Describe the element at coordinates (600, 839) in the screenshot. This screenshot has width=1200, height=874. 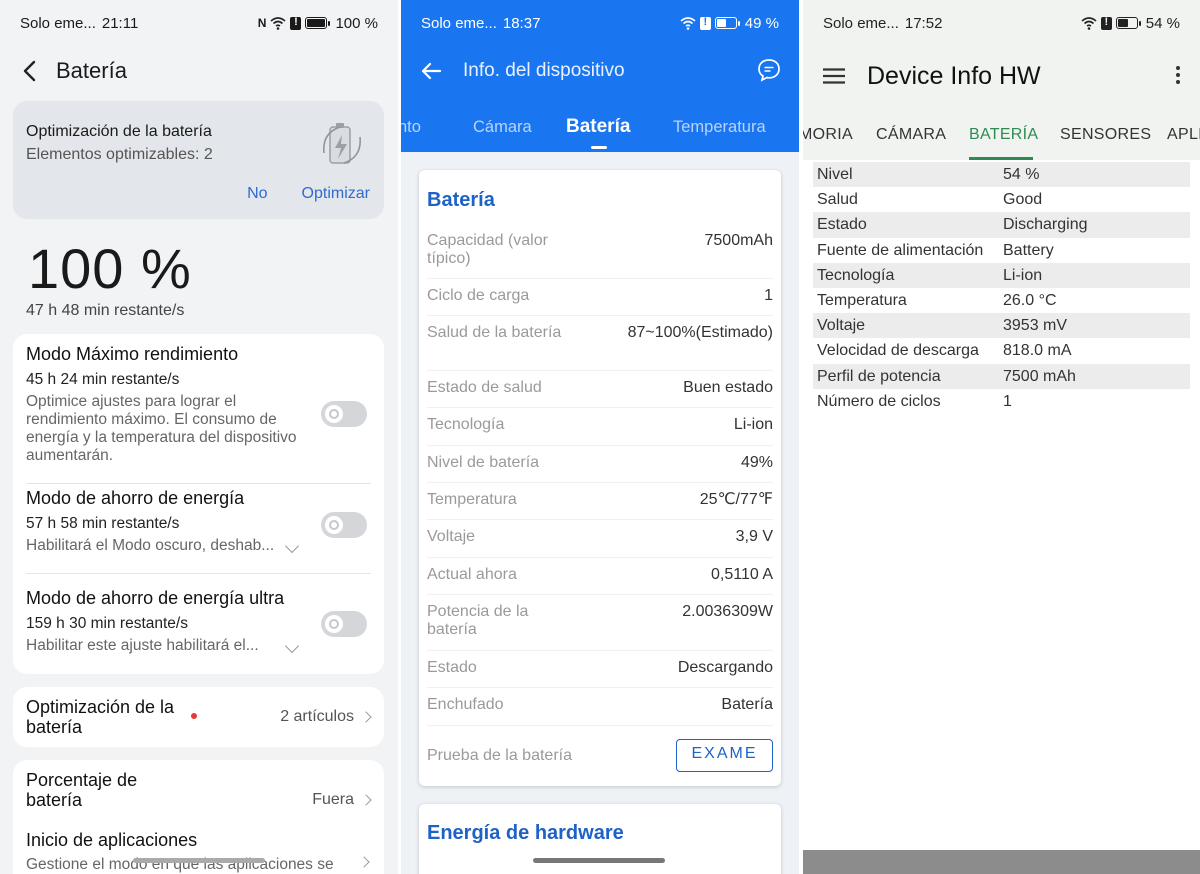
I see `hardware-energy-card: Energía de hardware` at that location.